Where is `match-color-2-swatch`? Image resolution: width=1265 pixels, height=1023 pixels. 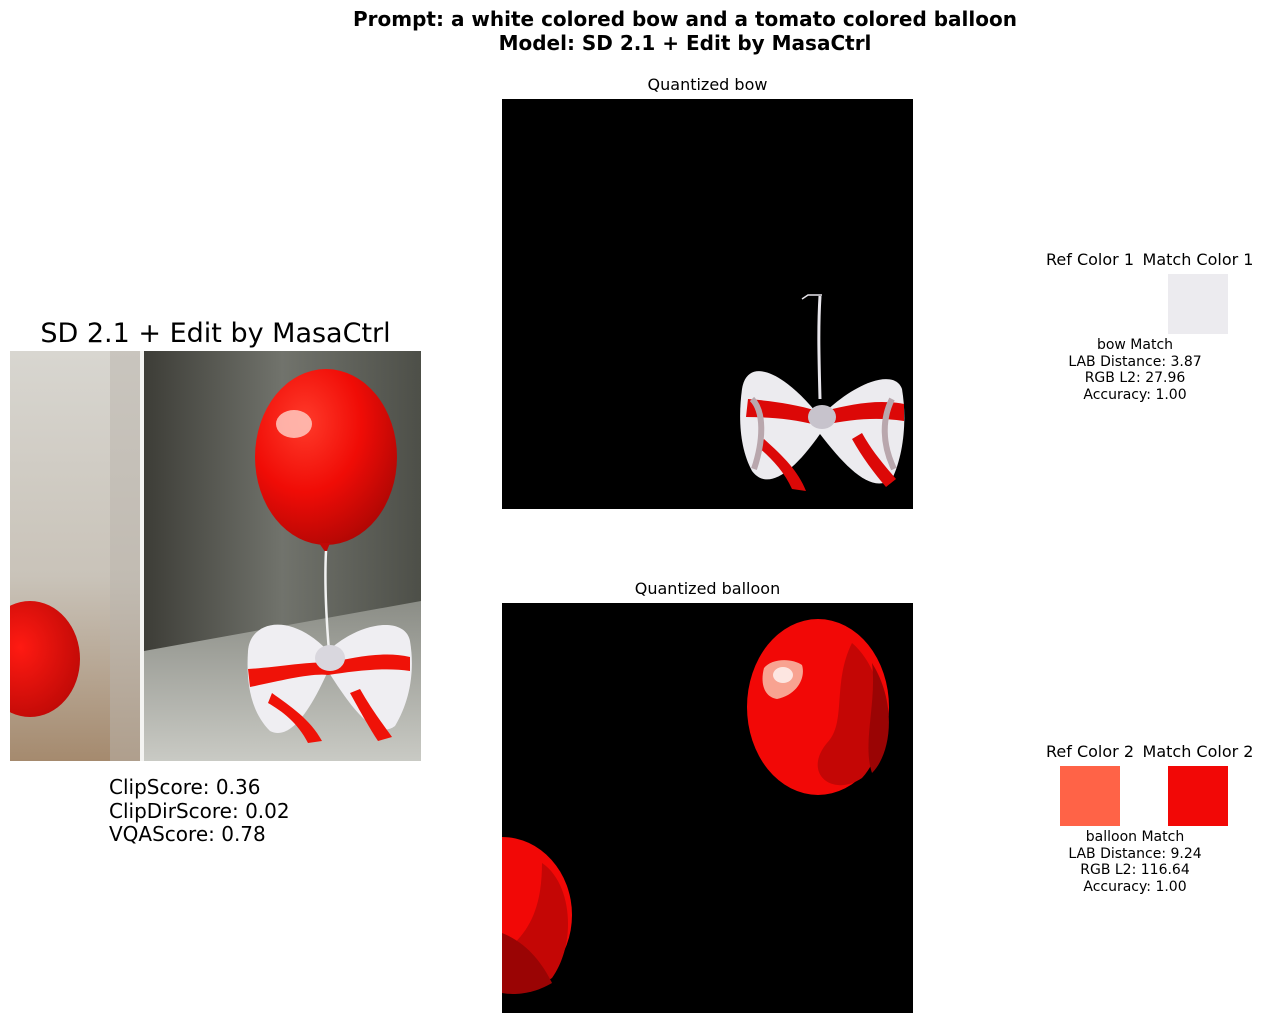
match-color-2-swatch is located at coordinates (1198, 796).